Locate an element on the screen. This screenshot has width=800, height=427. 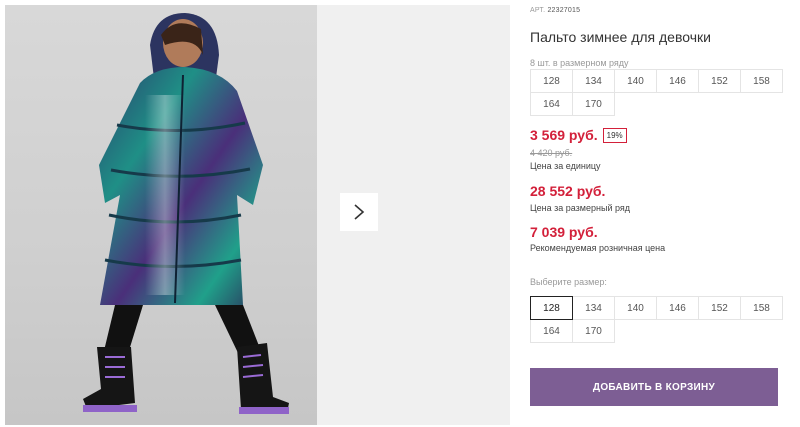
size-row-grid: 128 134 140 146 152 158 164 170 is located at coordinates (656, 92).